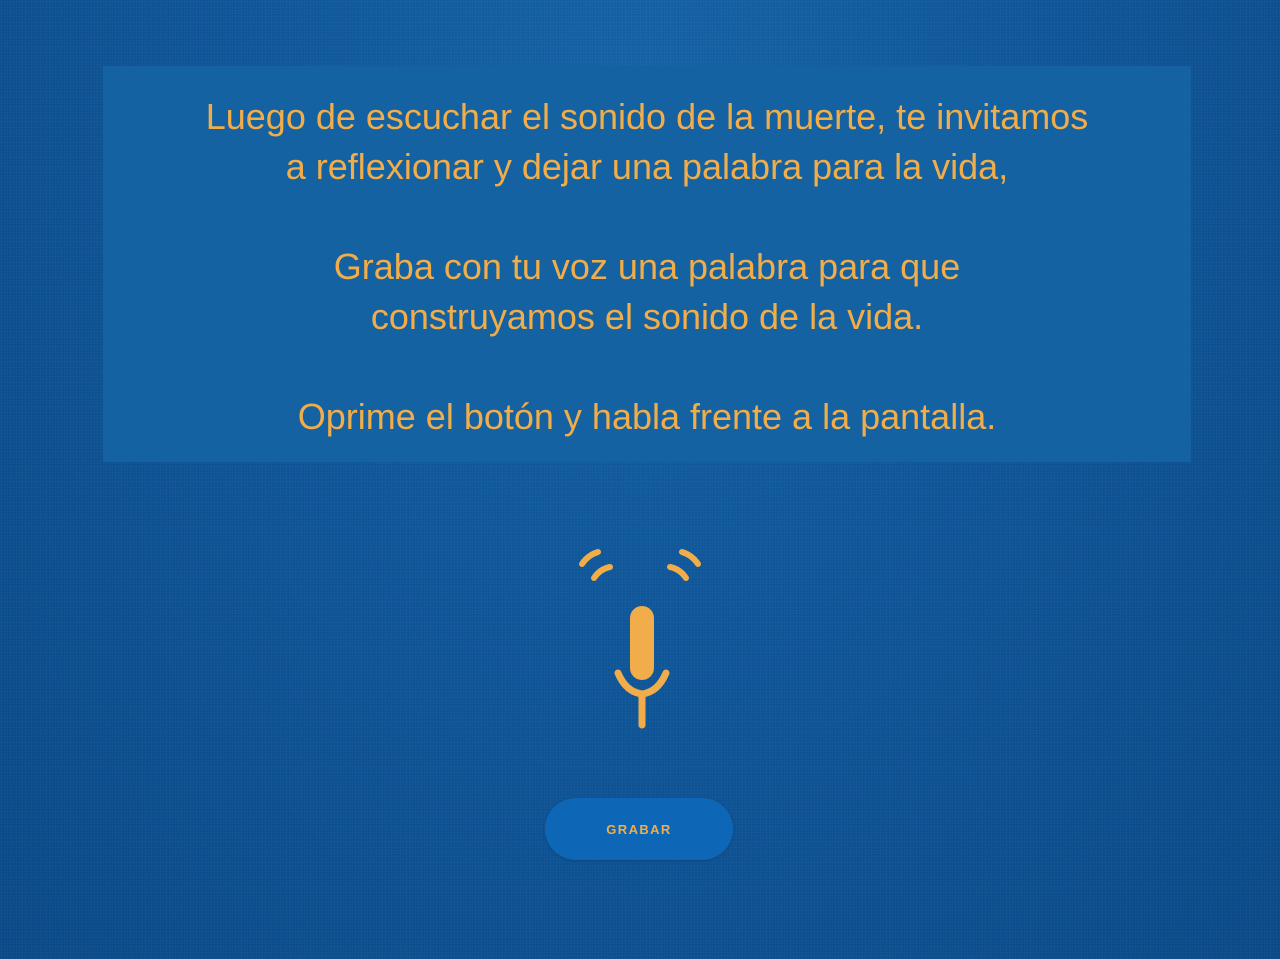  I want to click on microphone-icon, so click(640, 639).